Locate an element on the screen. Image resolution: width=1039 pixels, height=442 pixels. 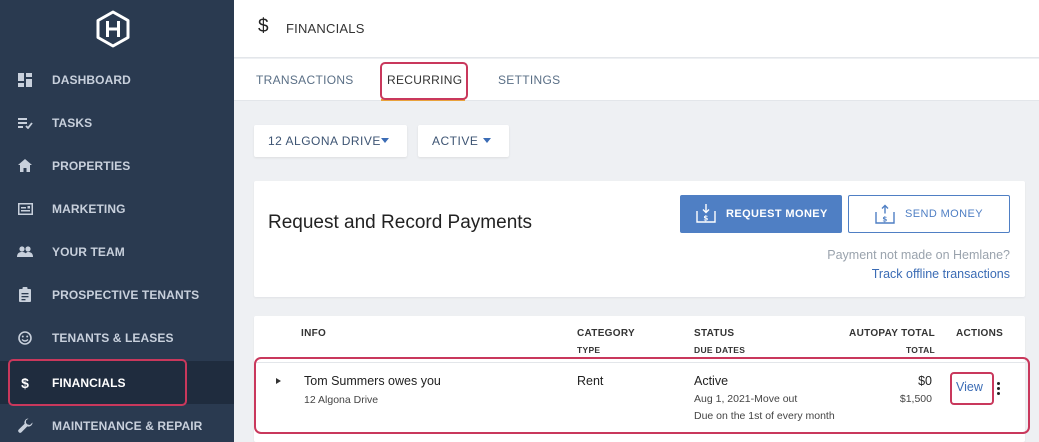
sidebar-item-label: TENANTS & LEASES is located at coordinates (113, 337).